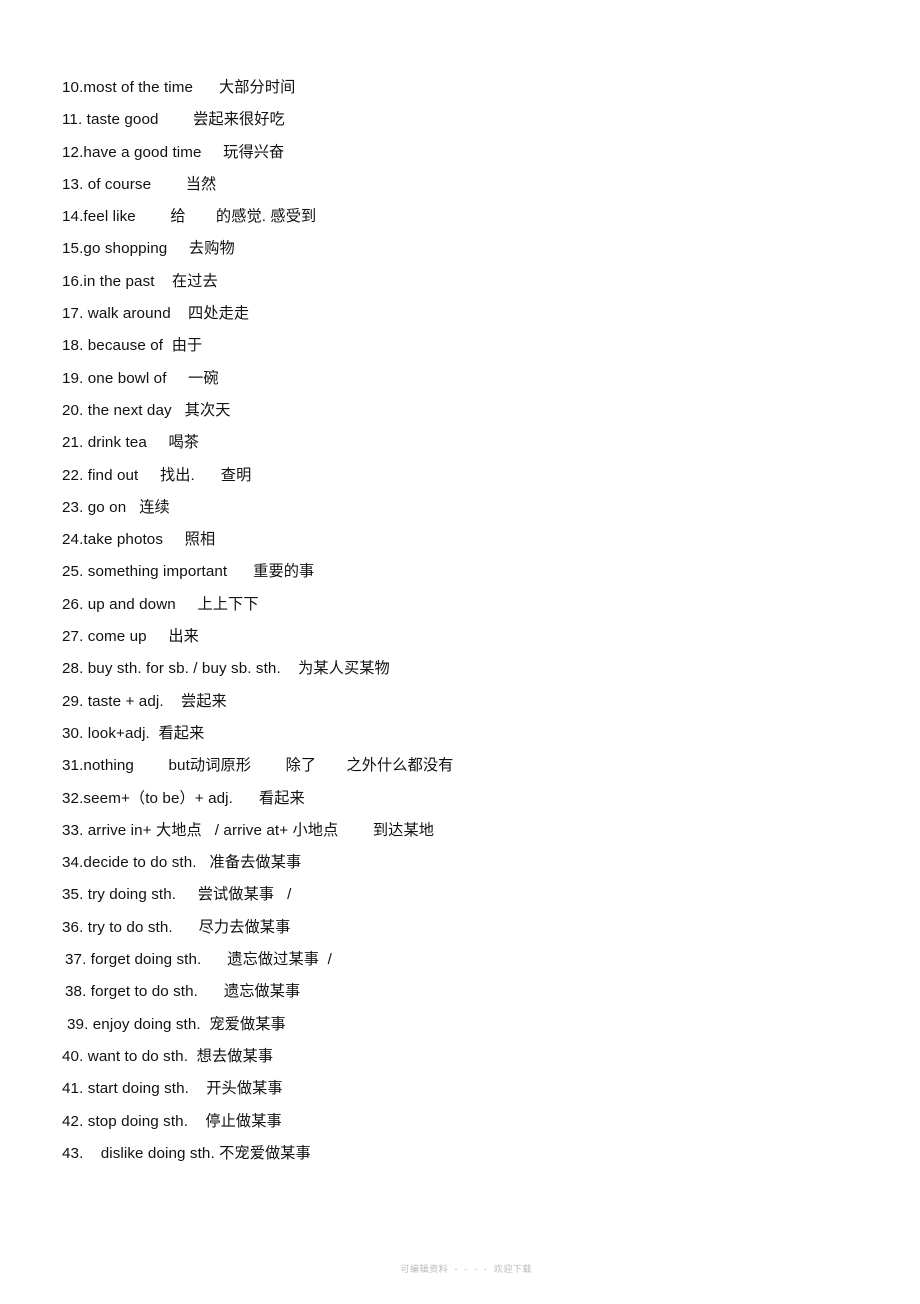 This screenshot has width=920, height=1304. What do you see at coordinates (125, 701) in the screenshot?
I see `phrase-english: taste + adj.` at bounding box center [125, 701].